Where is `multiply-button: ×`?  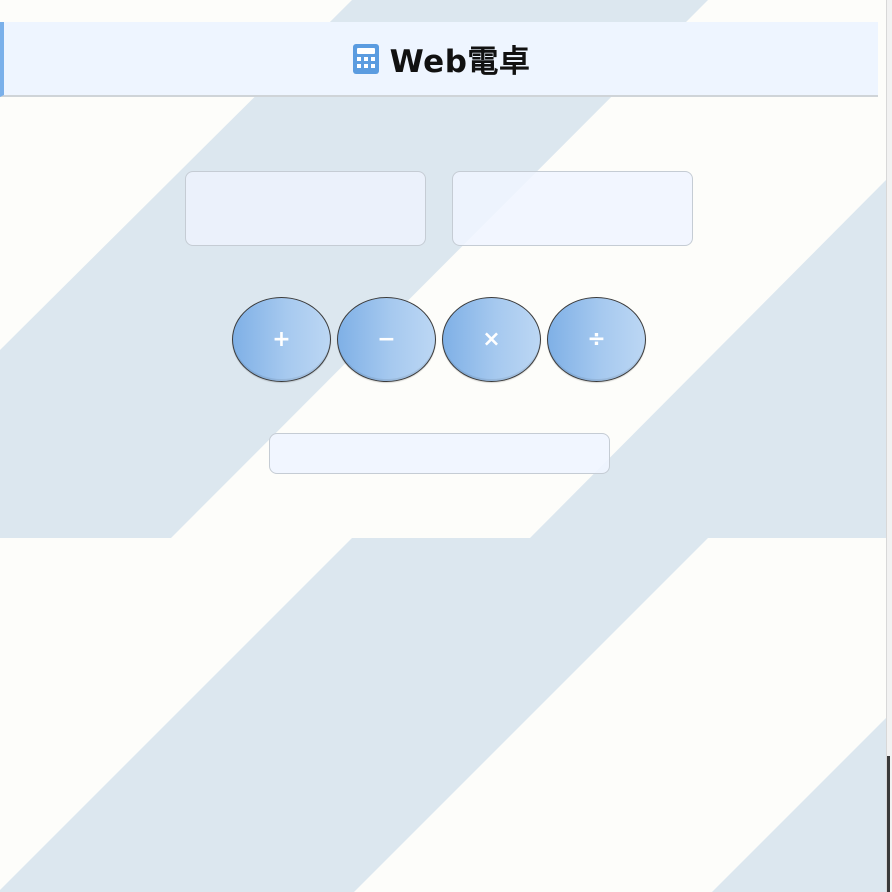 multiply-button: × is located at coordinates (491, 339).